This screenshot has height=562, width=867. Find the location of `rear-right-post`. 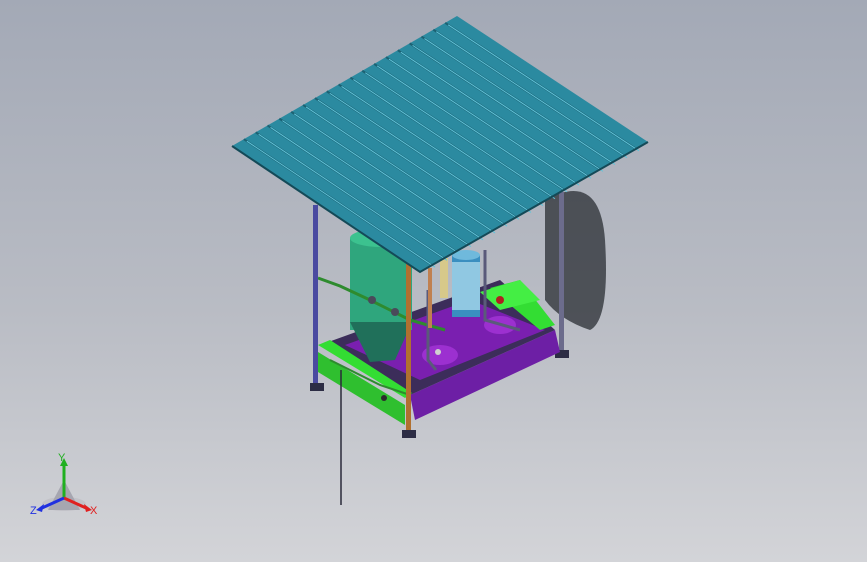

rear-right-post is located at coordinates (561, 274).